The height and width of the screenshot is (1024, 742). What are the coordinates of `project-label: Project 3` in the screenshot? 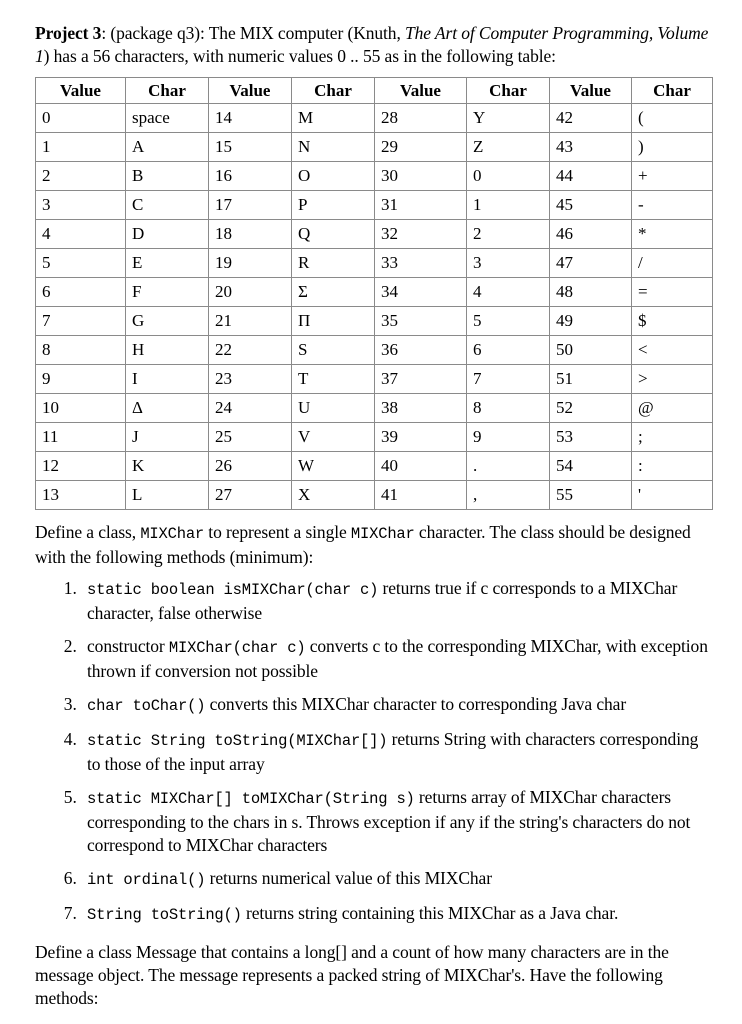 It's located at (68, 33).